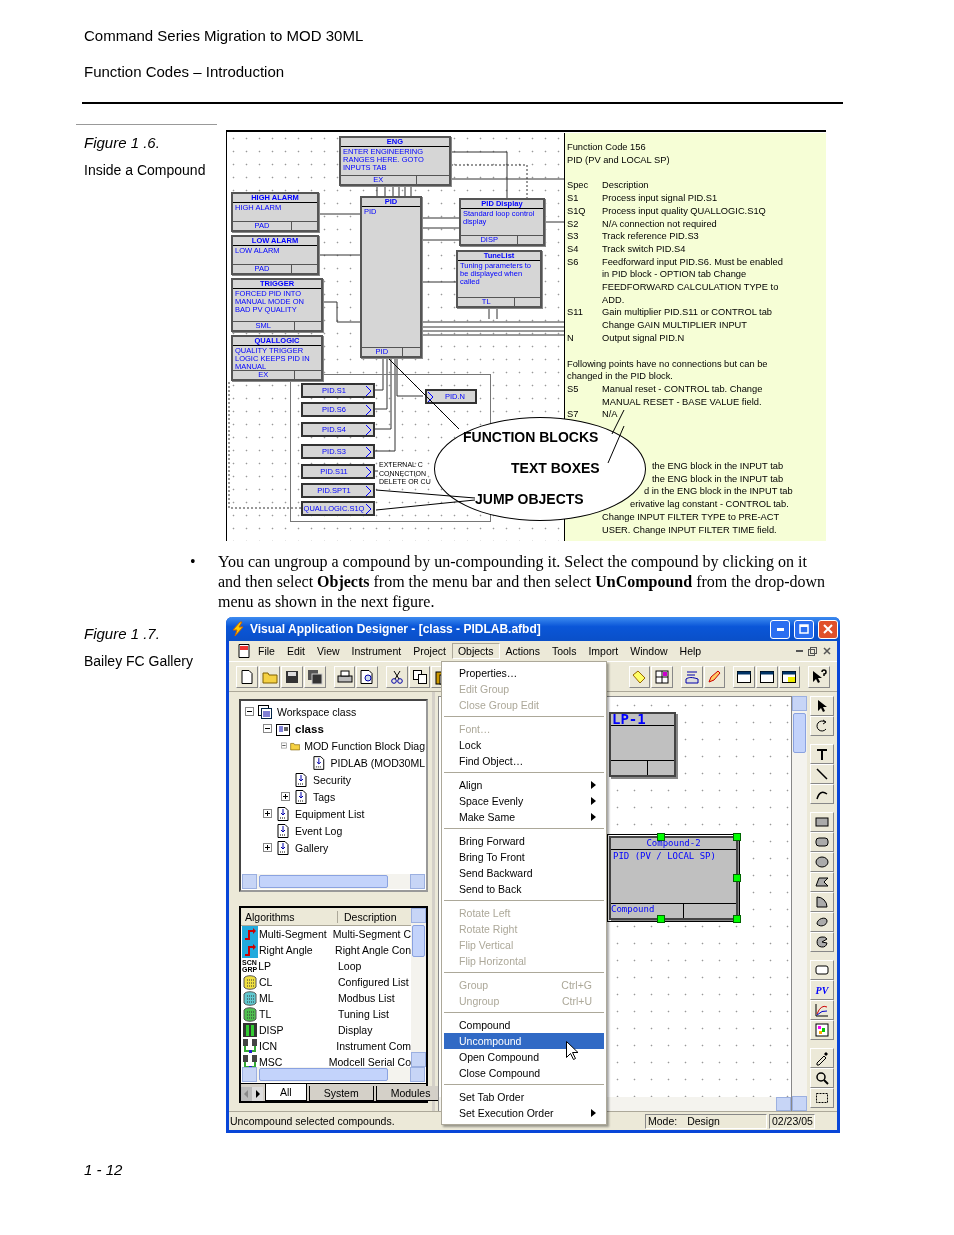 The height and width of the screenshot is (1235, 954). Describe the element at coordinates (289, 916) in the screenshot. I see `column-header: Algorithms` at that location.